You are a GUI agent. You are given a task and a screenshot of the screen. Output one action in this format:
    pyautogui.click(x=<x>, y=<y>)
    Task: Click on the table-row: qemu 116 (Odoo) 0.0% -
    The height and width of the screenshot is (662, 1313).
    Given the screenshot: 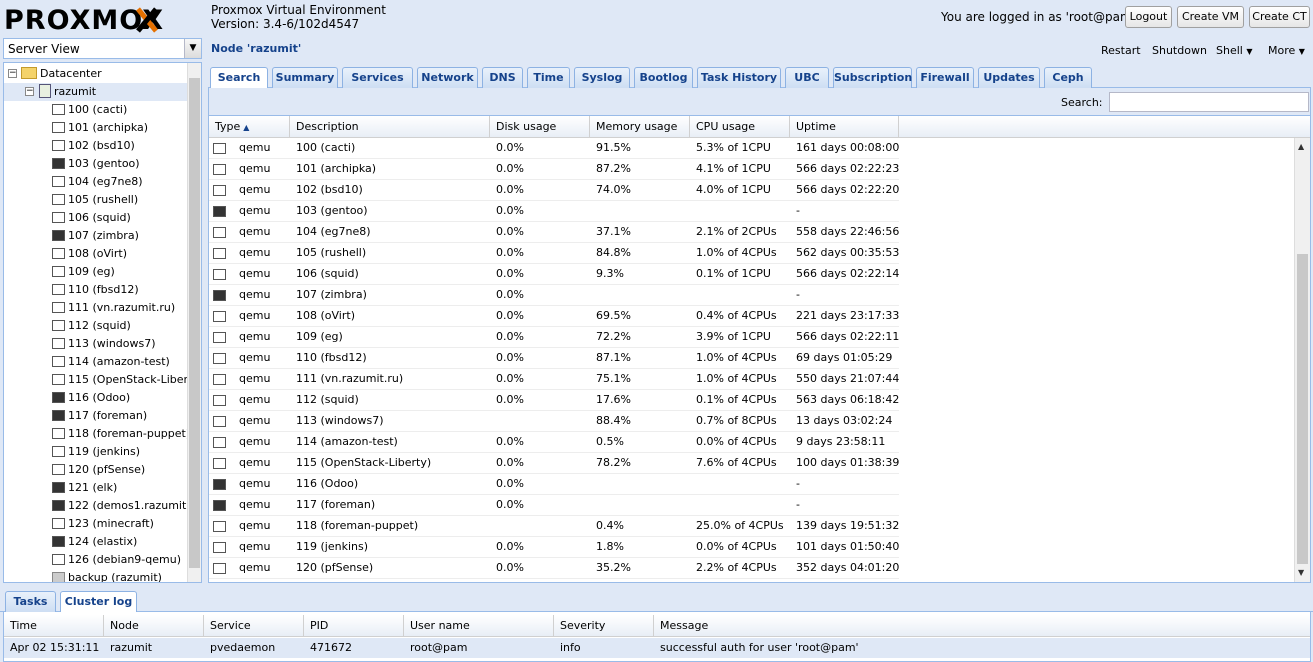 What is the action you would take?
    pyautogui.click(x=554, y=484)
    